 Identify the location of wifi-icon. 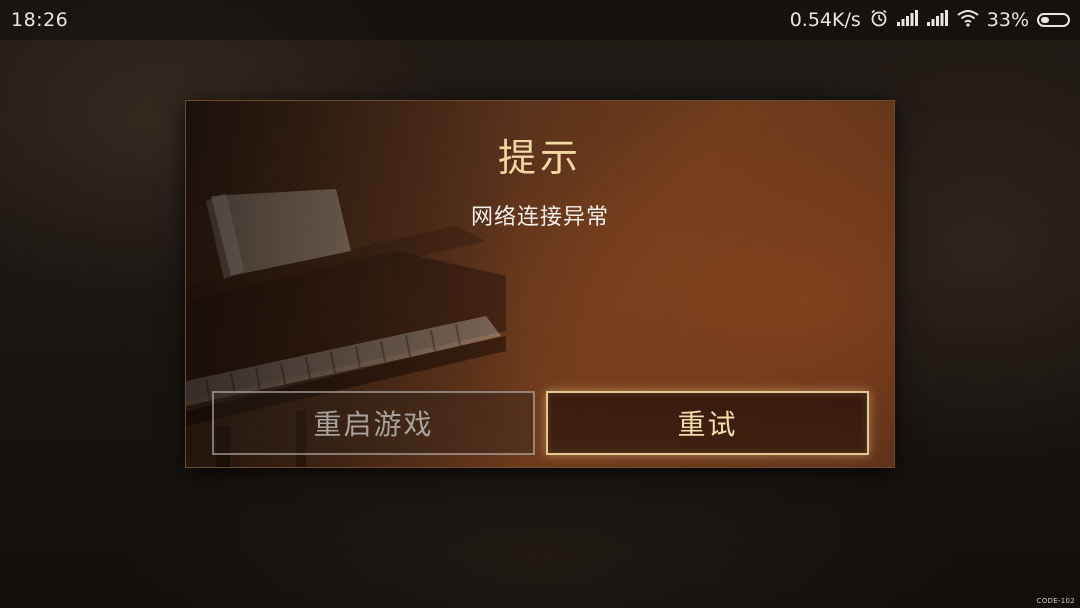
(968, 20).